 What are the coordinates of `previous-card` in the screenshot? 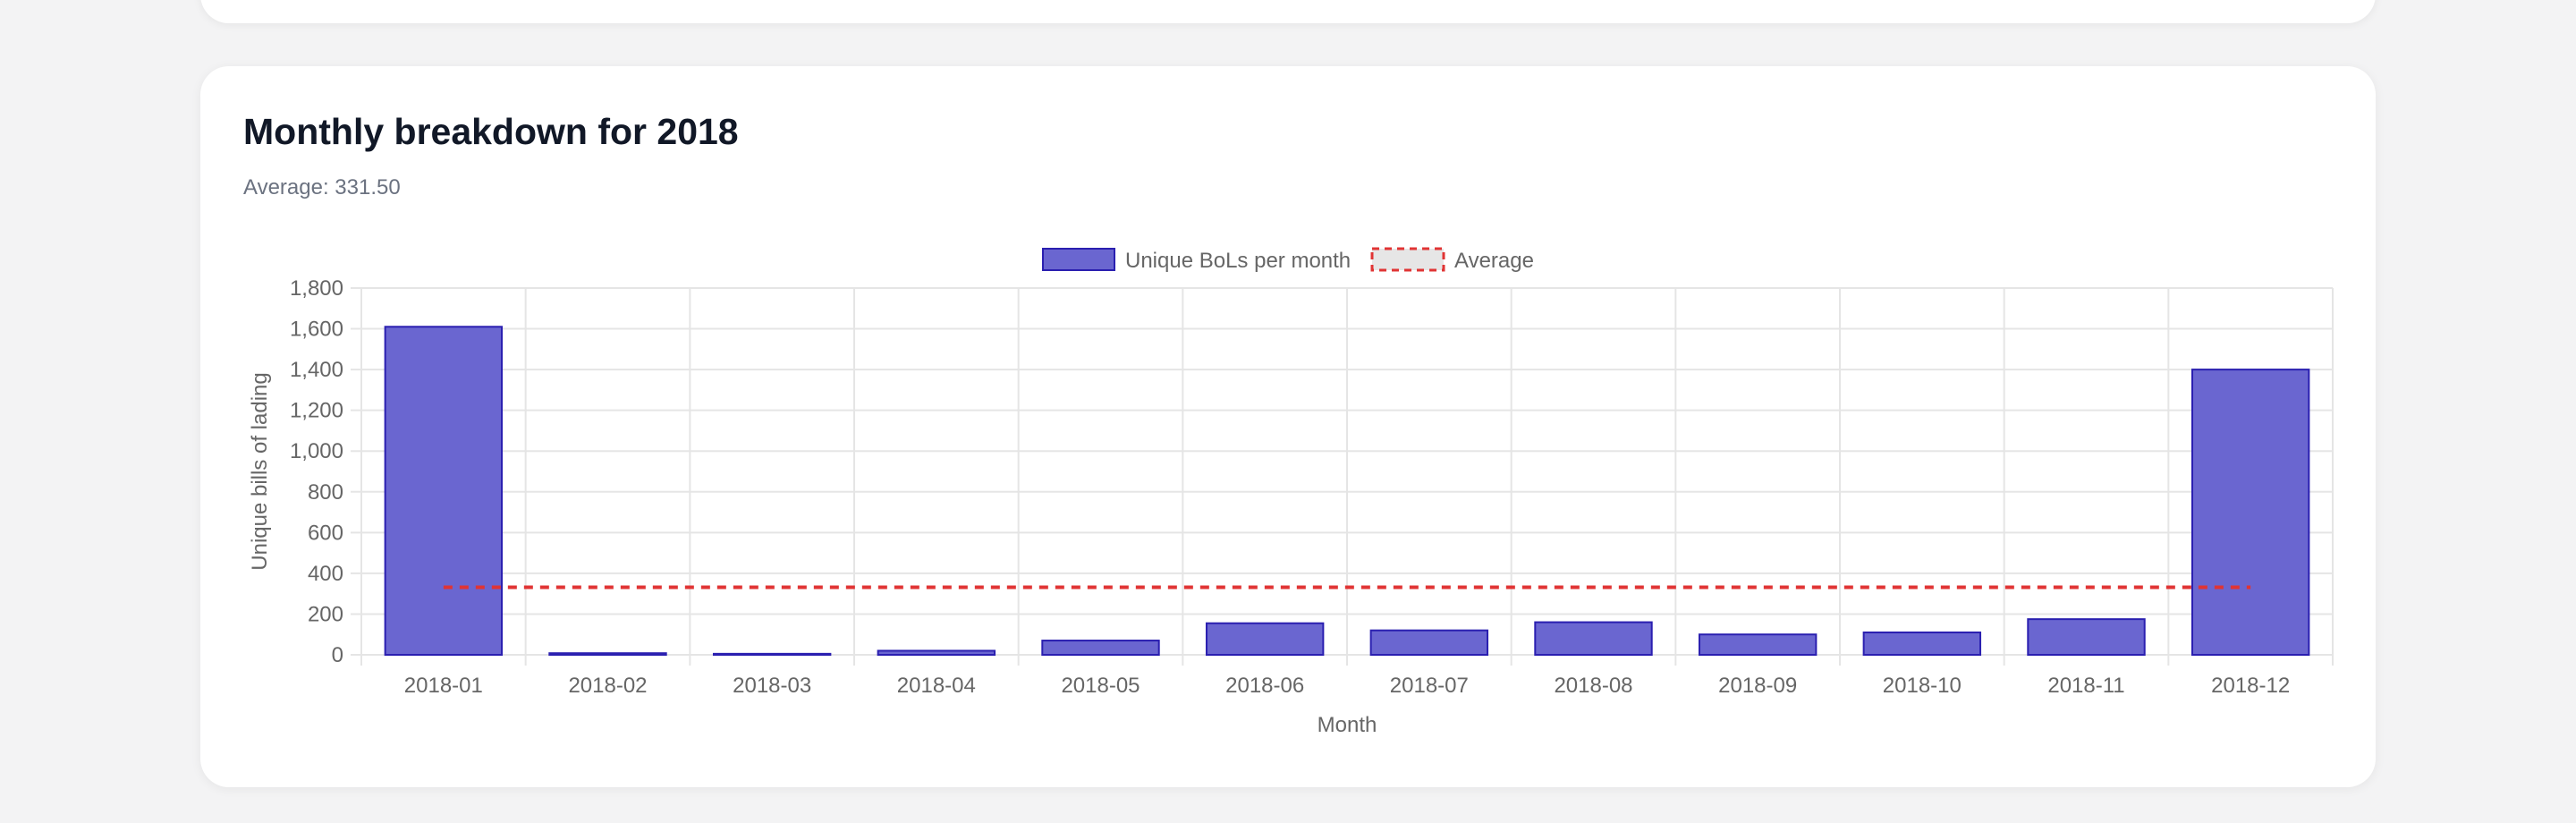 It's located at (1288, 11).